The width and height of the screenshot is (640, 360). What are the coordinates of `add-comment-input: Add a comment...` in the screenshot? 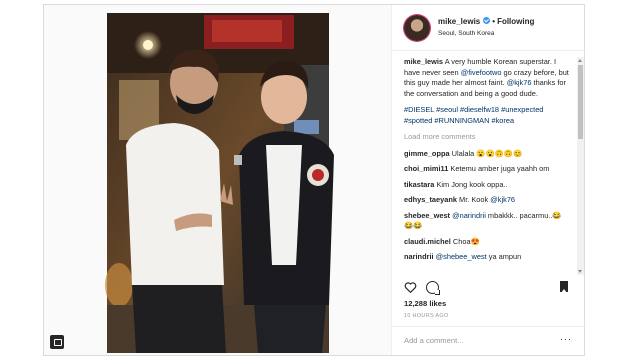 It's located at (434, 340).